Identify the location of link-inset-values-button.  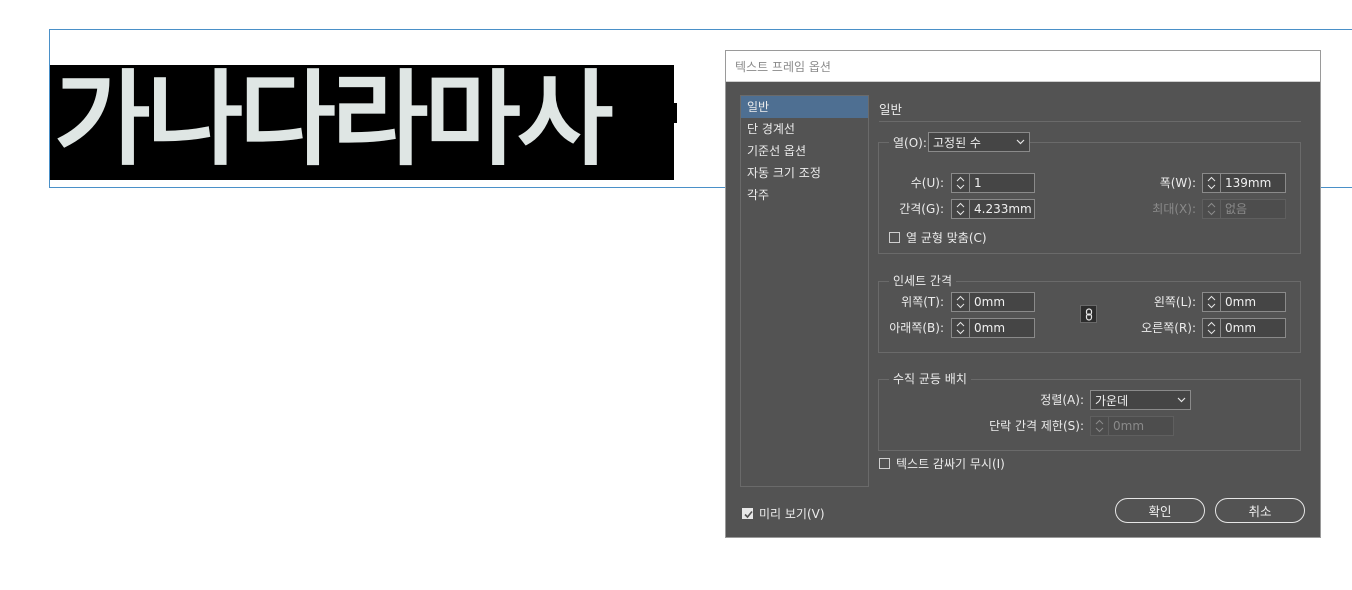
(1088, 314).